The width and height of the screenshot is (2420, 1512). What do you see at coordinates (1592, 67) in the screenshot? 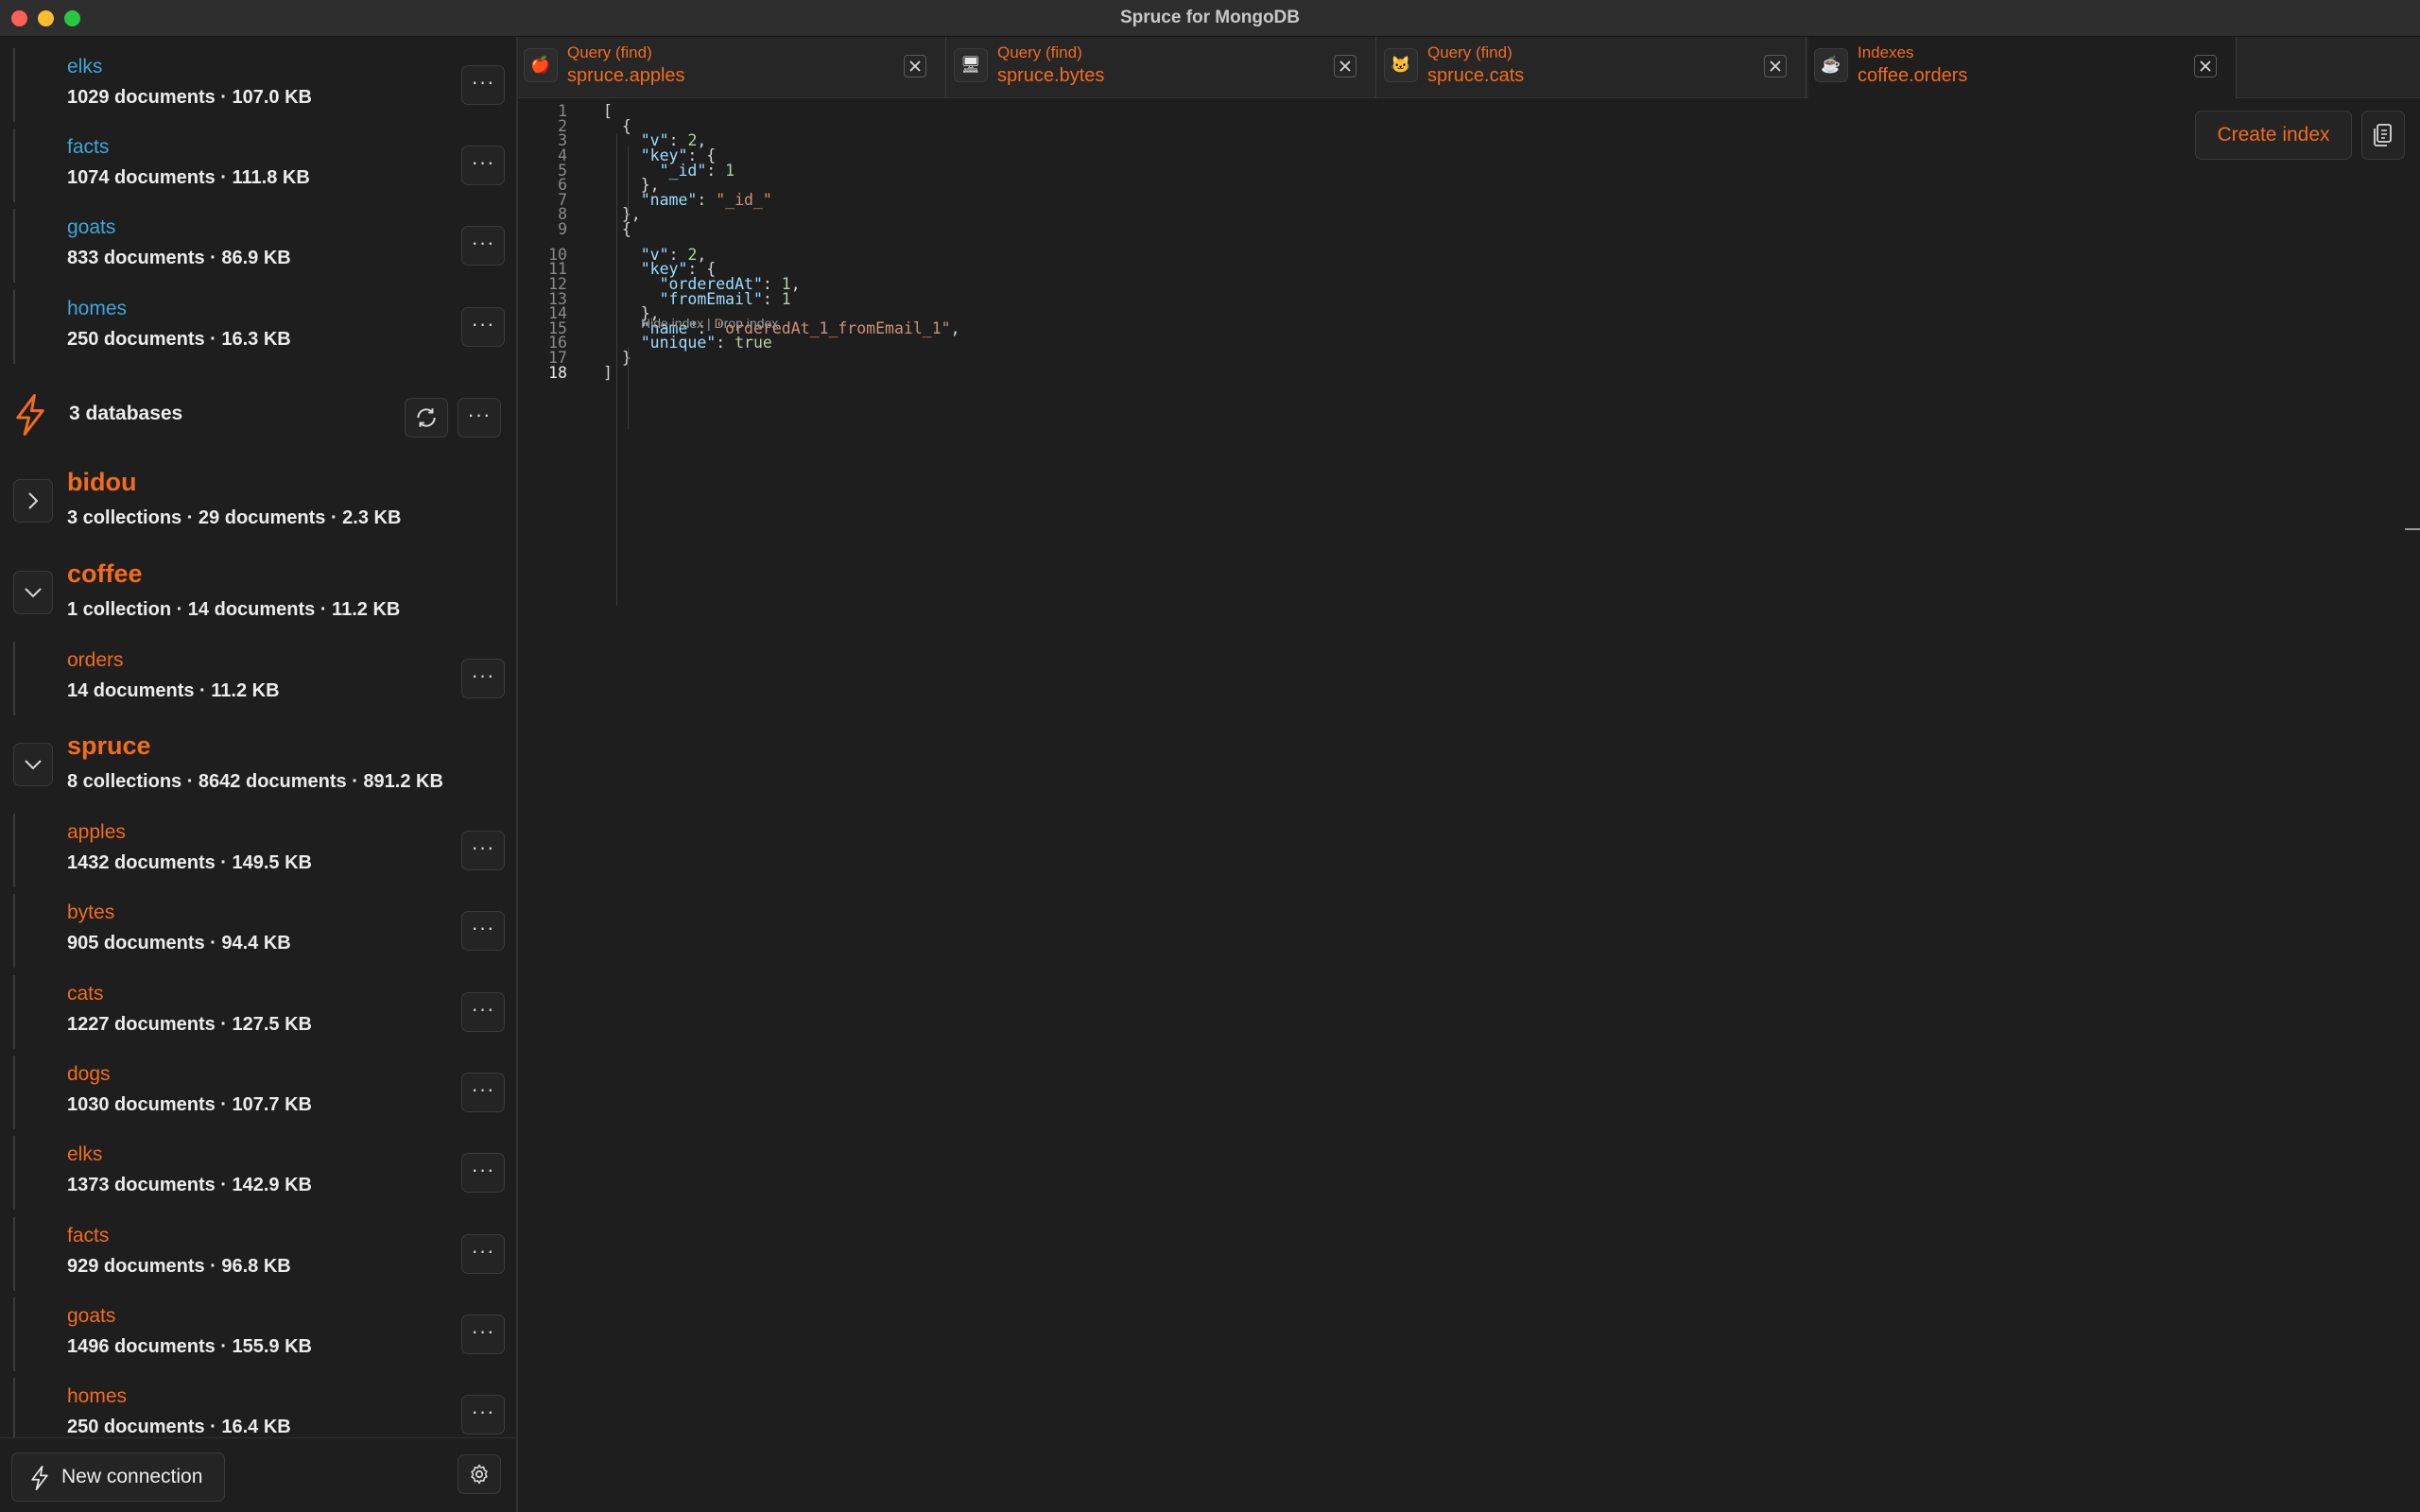
I see `tab-spruce-cats: 🐱 Query (find) spruce.cats` at bounding box center [1592, 67].